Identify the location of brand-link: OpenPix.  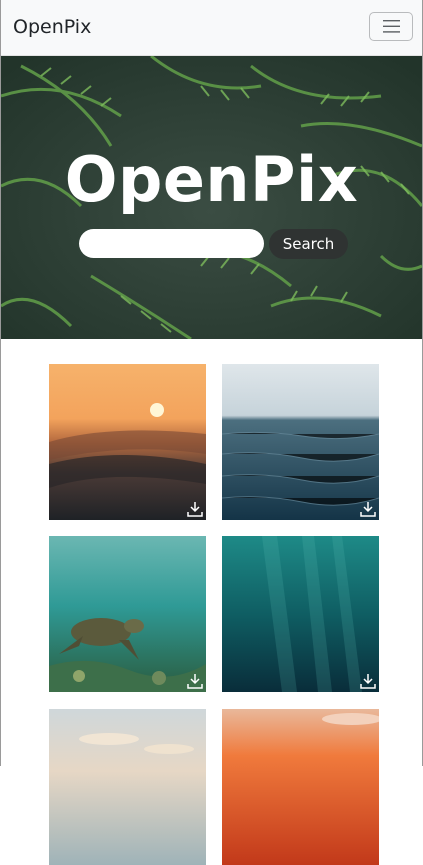
(52, 27).